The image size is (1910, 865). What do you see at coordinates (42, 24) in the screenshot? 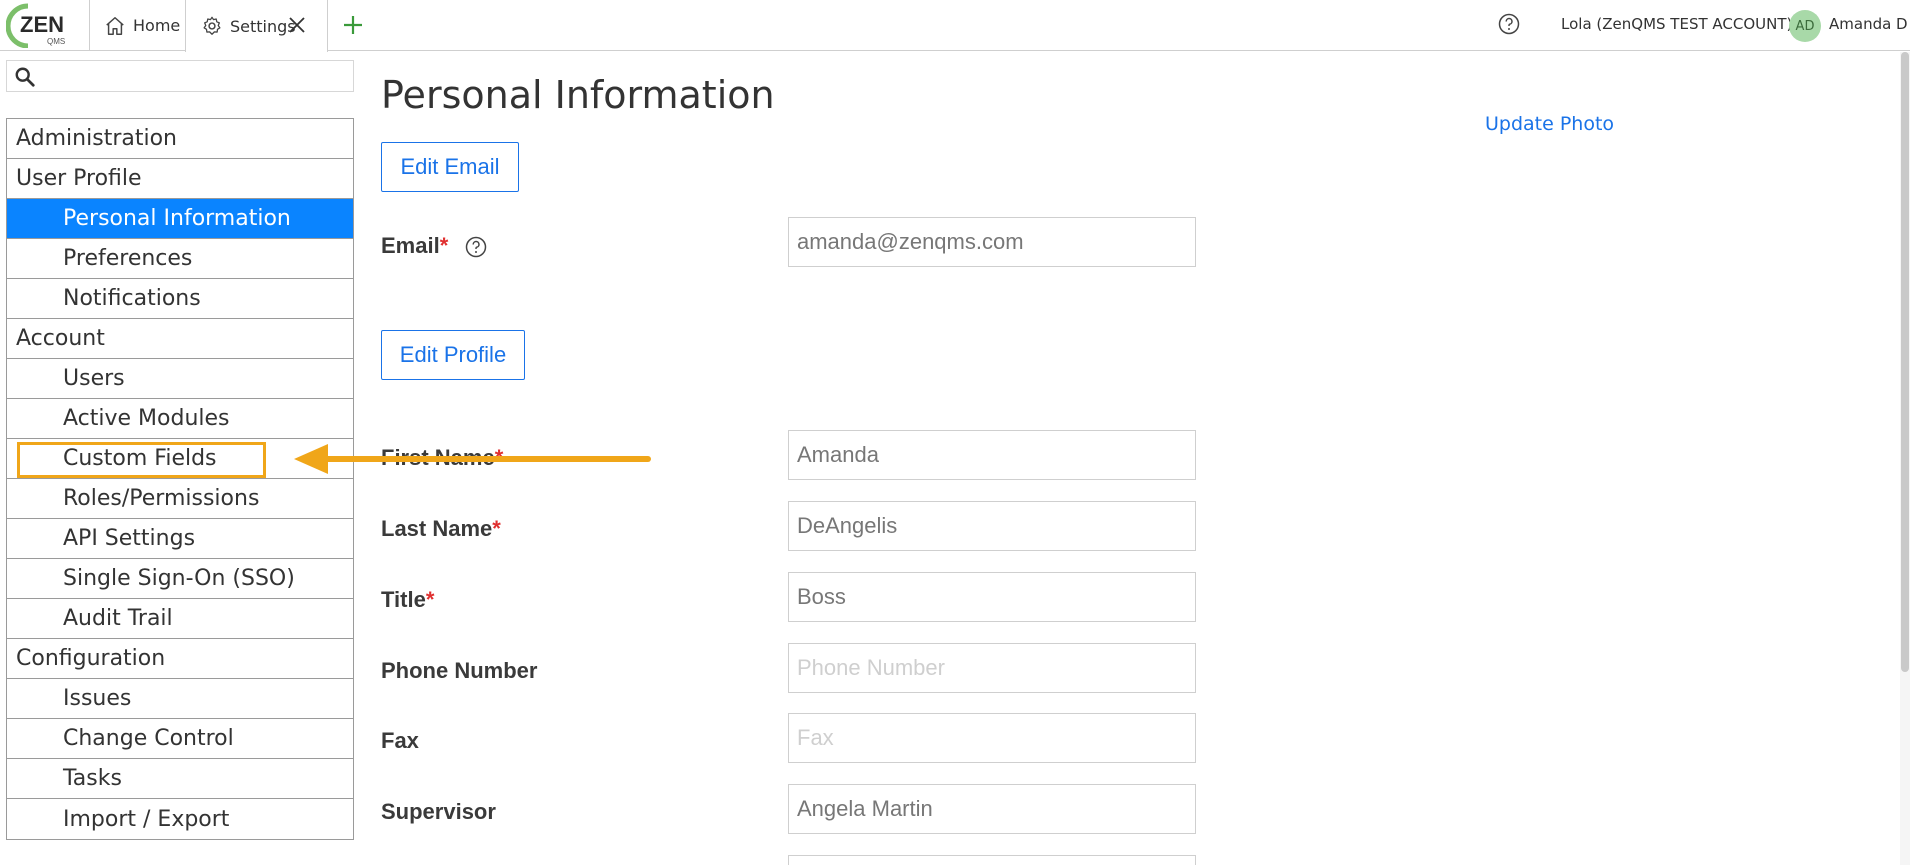
I see `logo-text: ZEN` at bounding box center [42, 24].